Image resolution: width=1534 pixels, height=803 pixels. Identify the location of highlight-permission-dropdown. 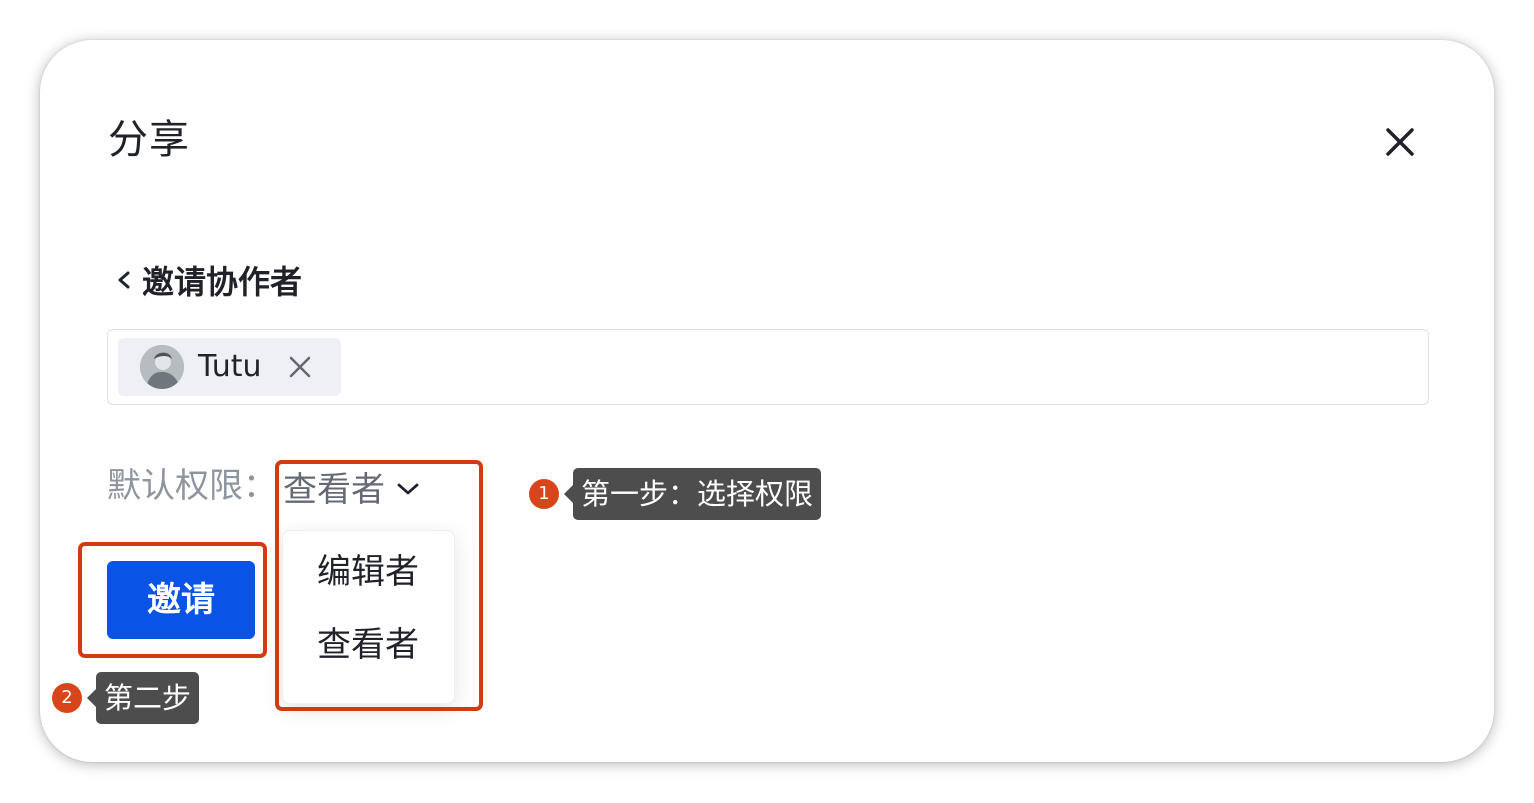
(379, 585).